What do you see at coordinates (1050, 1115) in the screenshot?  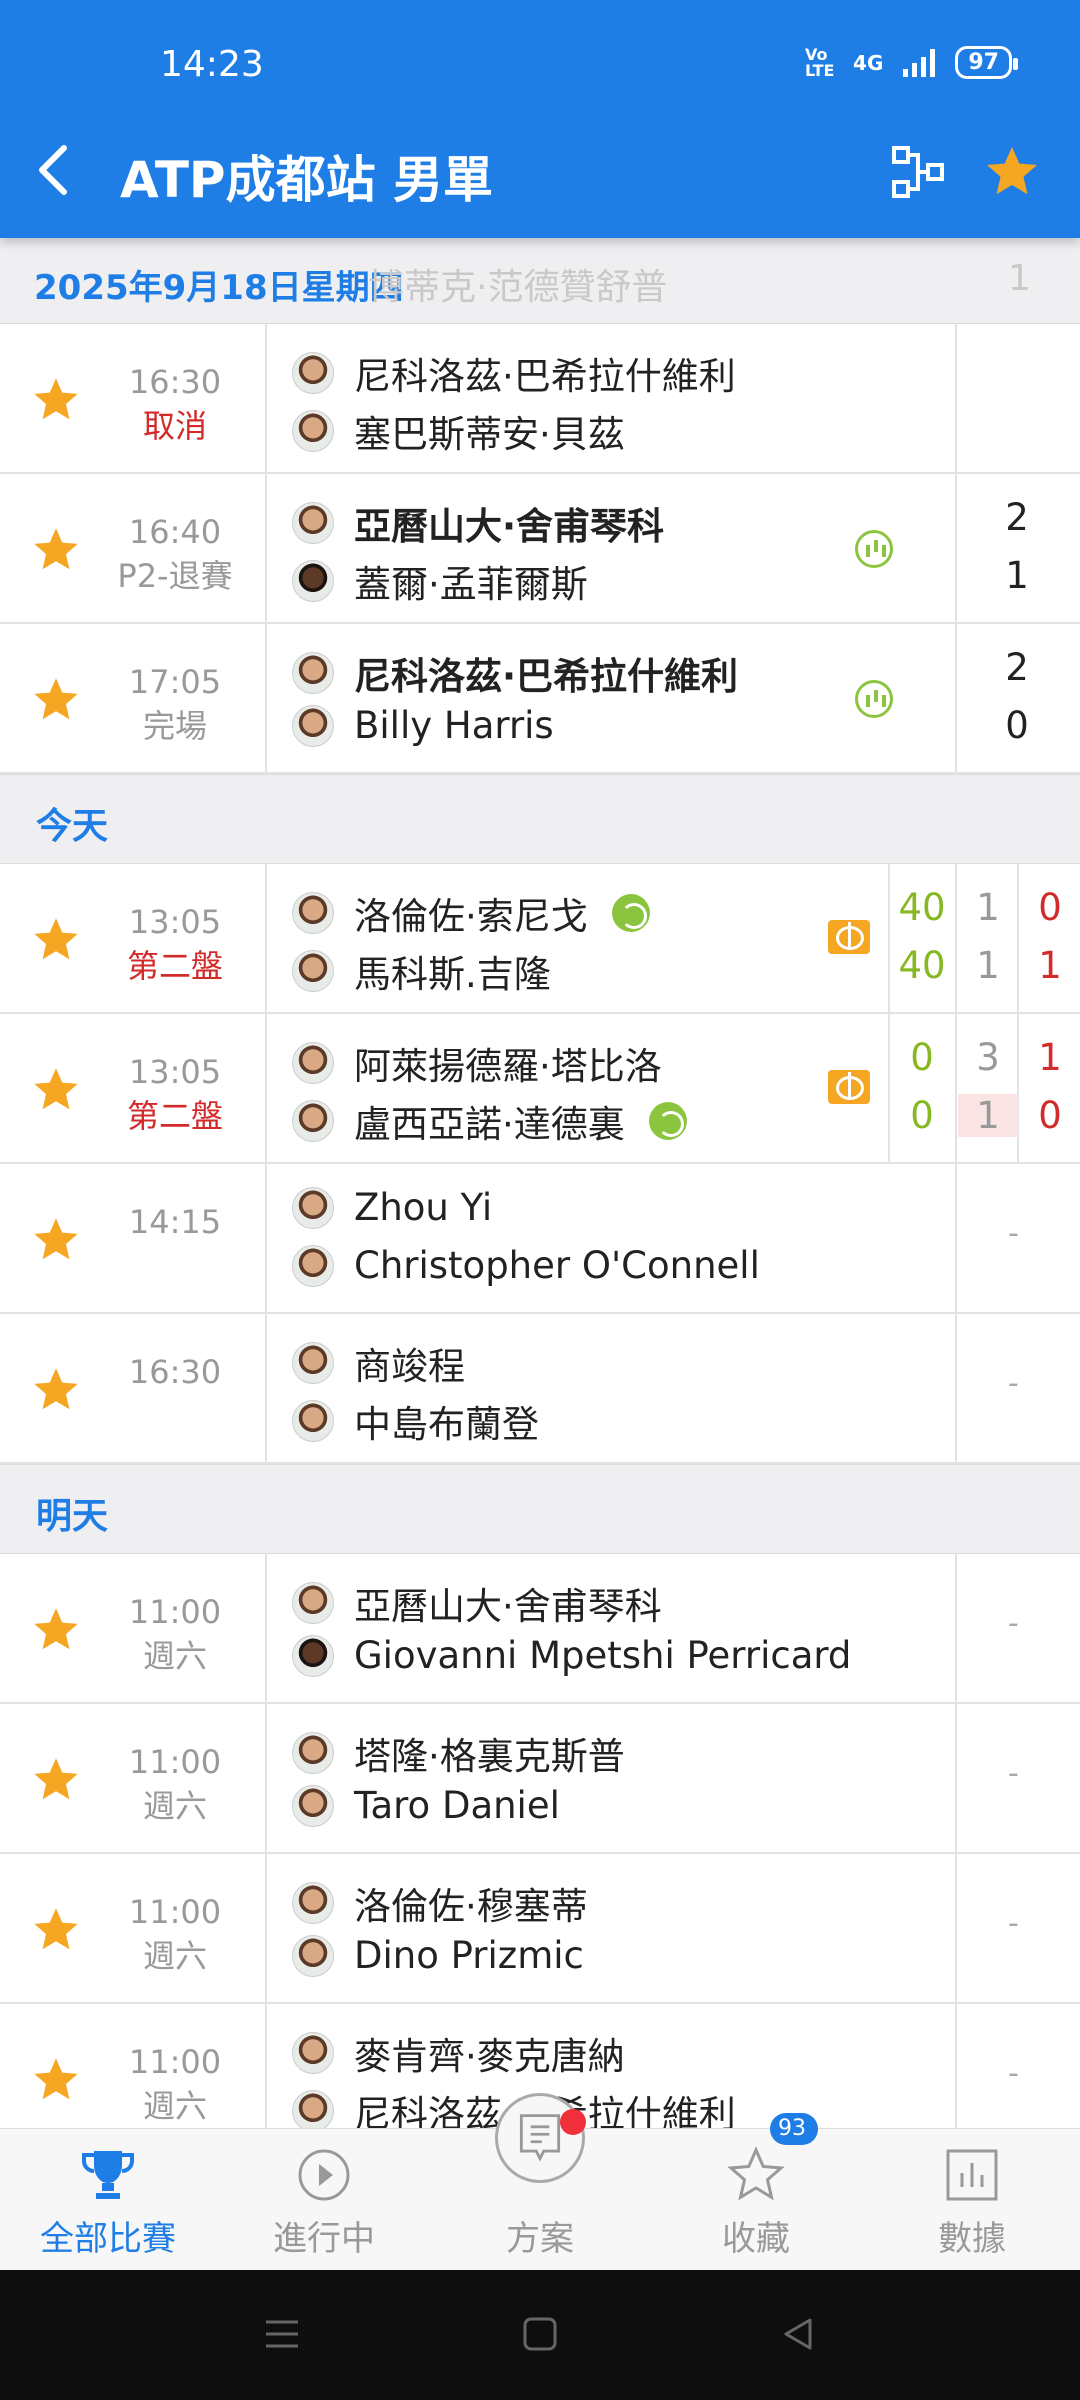 I see `set2-p2: 0` at bounding box center [1050, 1115].